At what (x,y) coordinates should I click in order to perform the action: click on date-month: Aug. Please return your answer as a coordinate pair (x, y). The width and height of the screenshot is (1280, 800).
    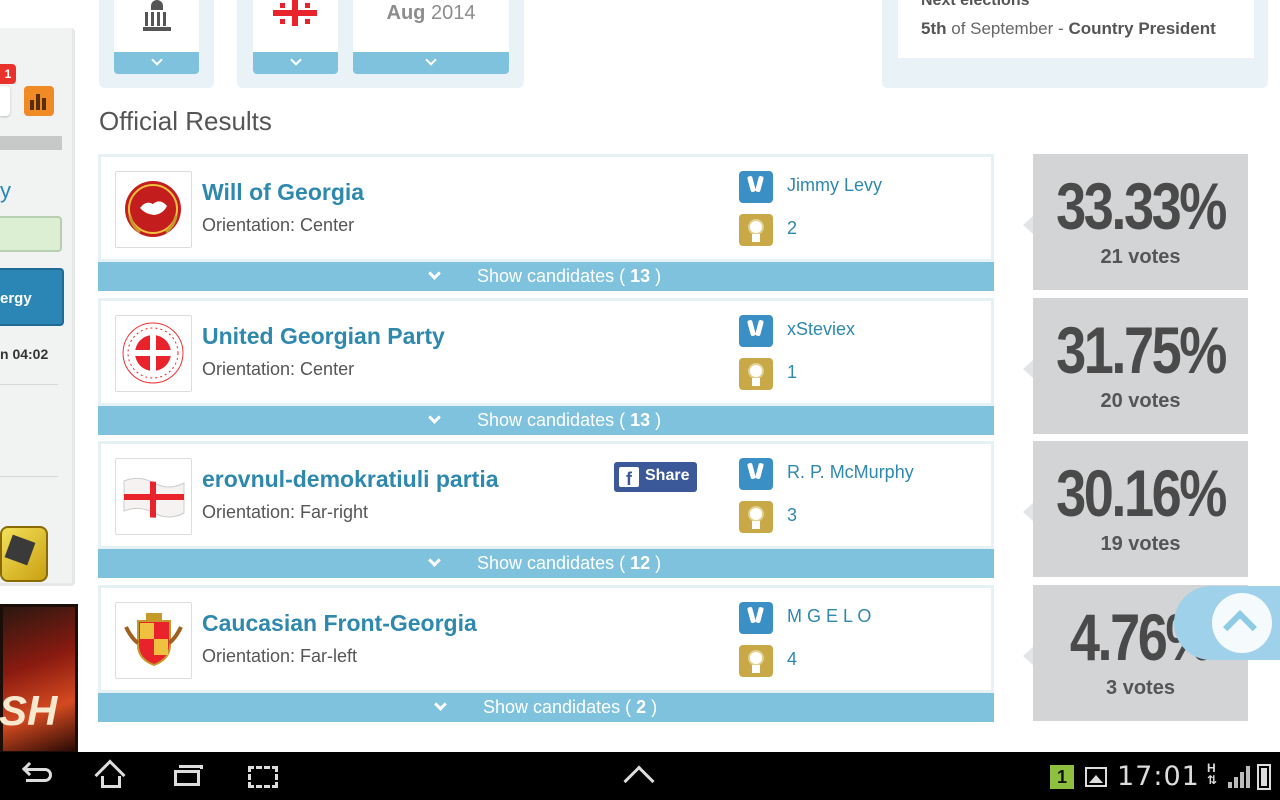
    Looking at the image, I should click on (406, 13).